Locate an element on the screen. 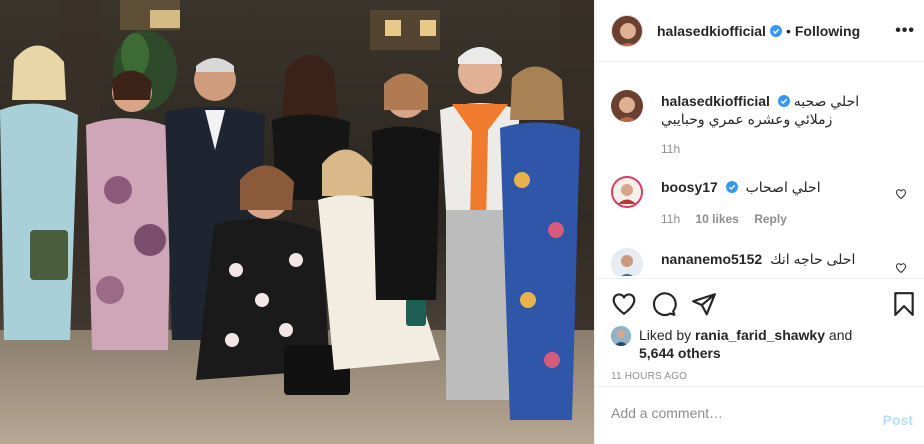  post-header: halasedkiofficial • Following ••• is located at coordinates (759, 31).